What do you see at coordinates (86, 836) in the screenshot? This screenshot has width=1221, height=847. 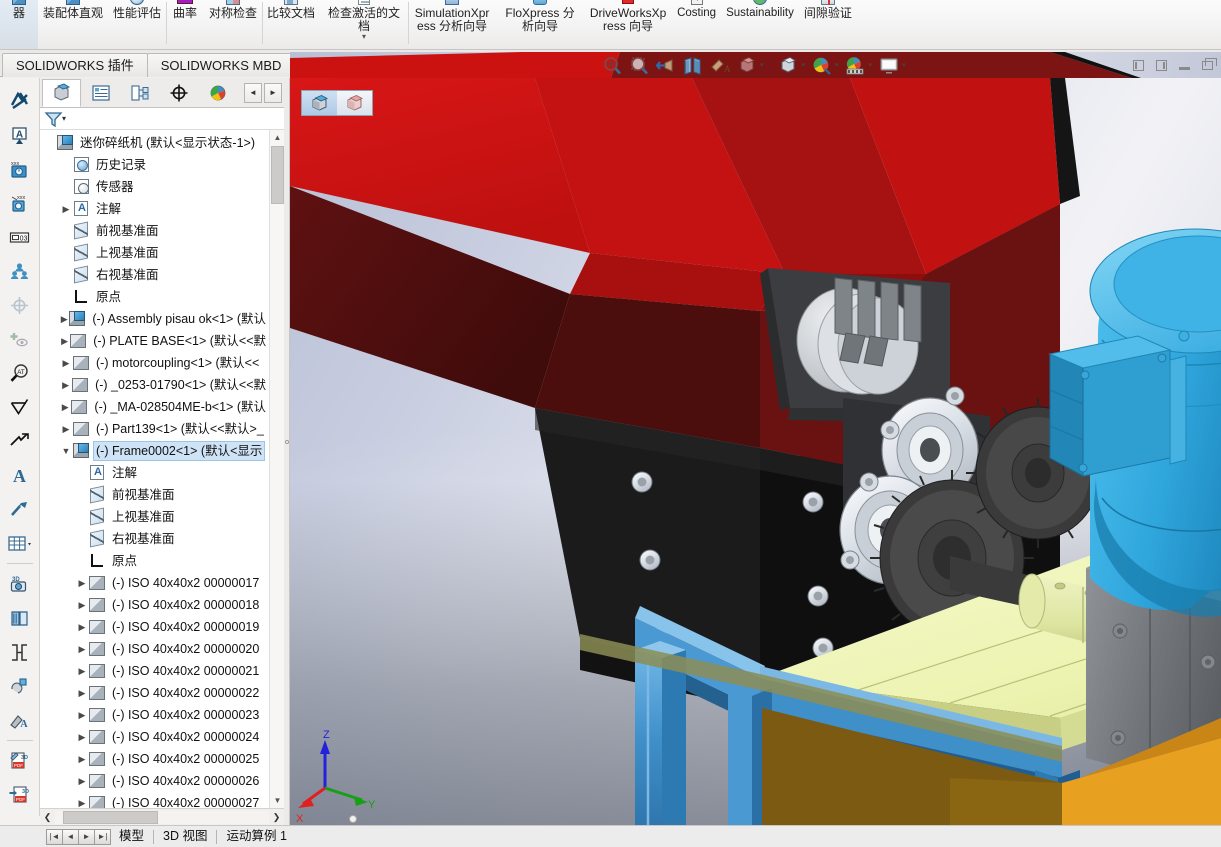 I see `model-nav-button-2: ►` at bounding box center [86, 836].